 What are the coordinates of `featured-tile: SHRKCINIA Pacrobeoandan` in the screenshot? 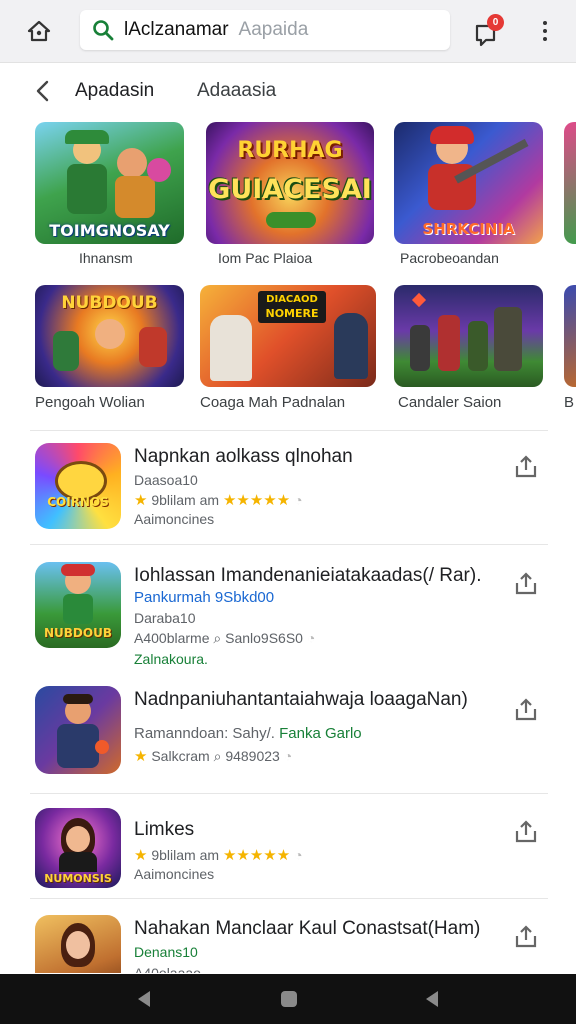 It's located at (468, 194).